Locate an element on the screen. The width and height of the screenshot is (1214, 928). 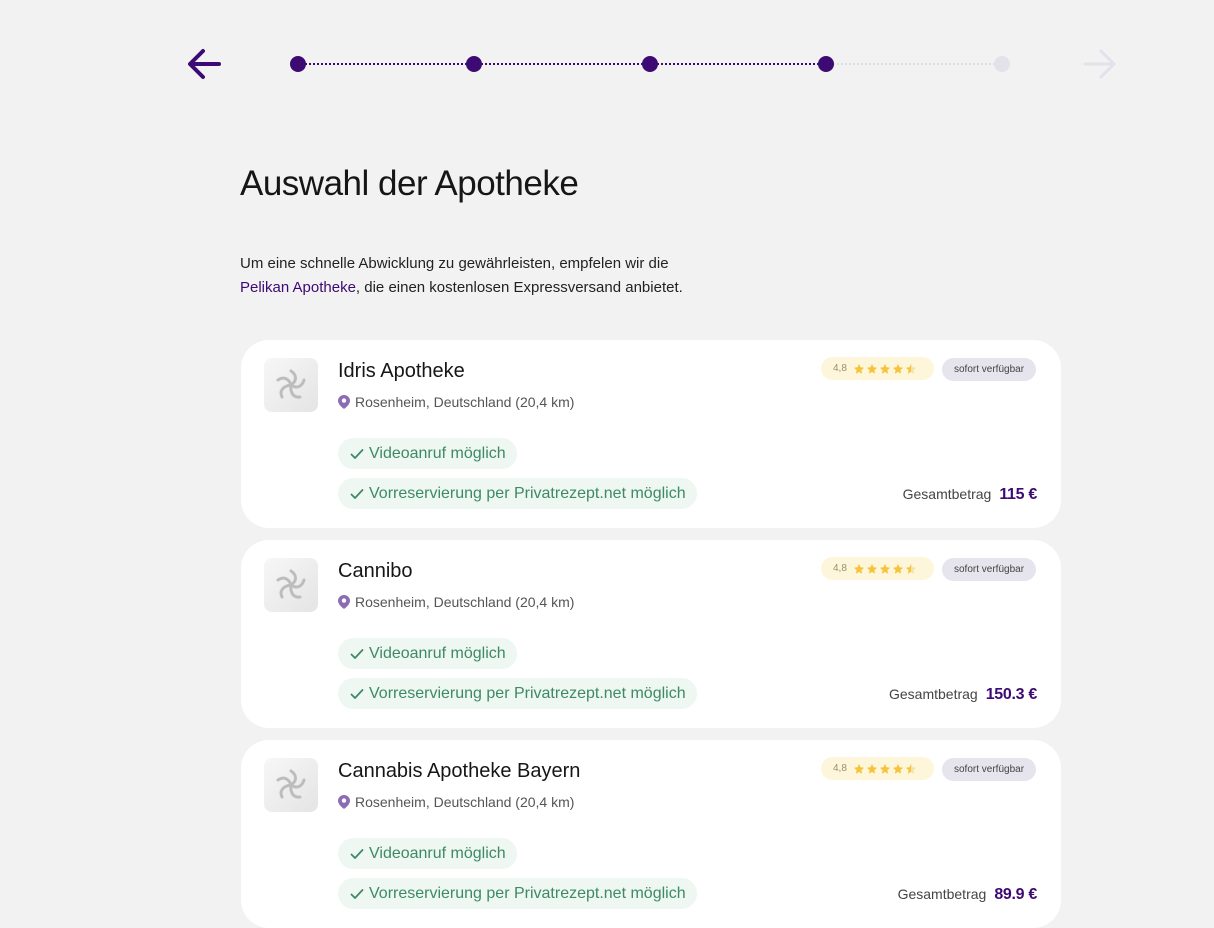
step-5-dot is located at coordinates (1002, 64).